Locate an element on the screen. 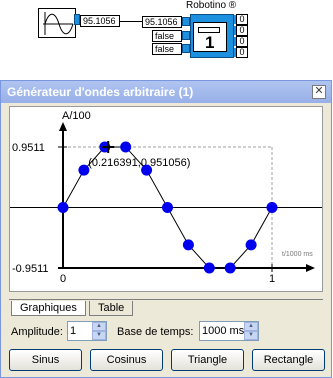  amplitude-up-icon: ▲ is located at coordinates (99, 326).